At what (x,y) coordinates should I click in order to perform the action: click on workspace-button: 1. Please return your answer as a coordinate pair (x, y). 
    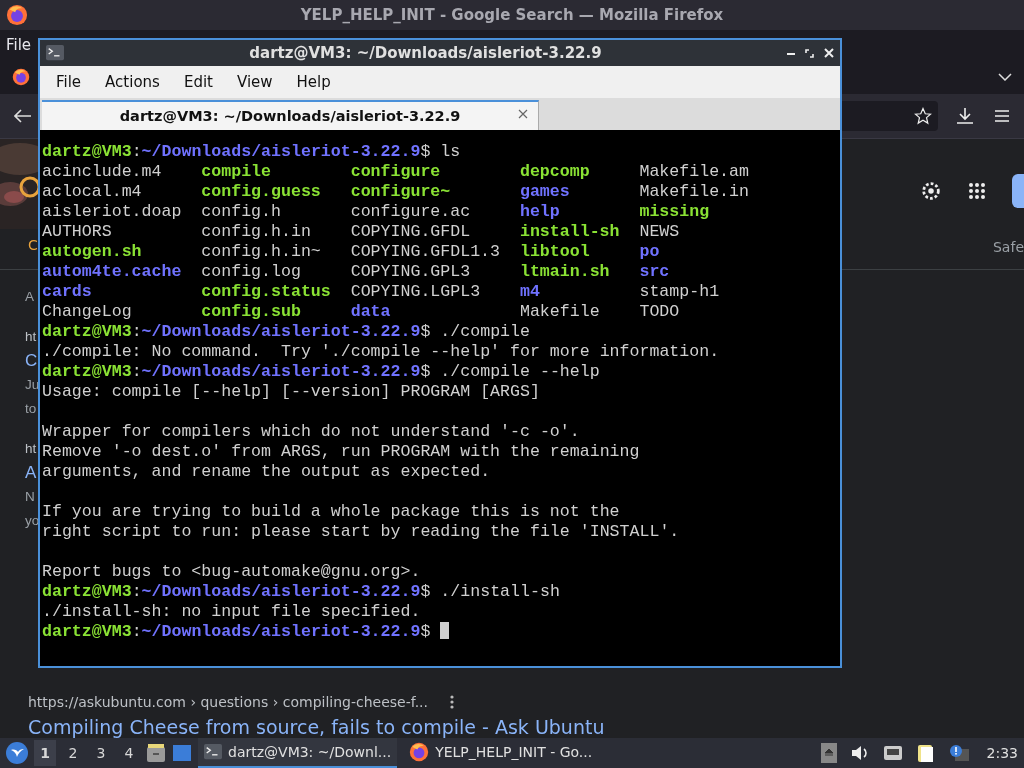
    Looking at the image, I should click on (45, 753).